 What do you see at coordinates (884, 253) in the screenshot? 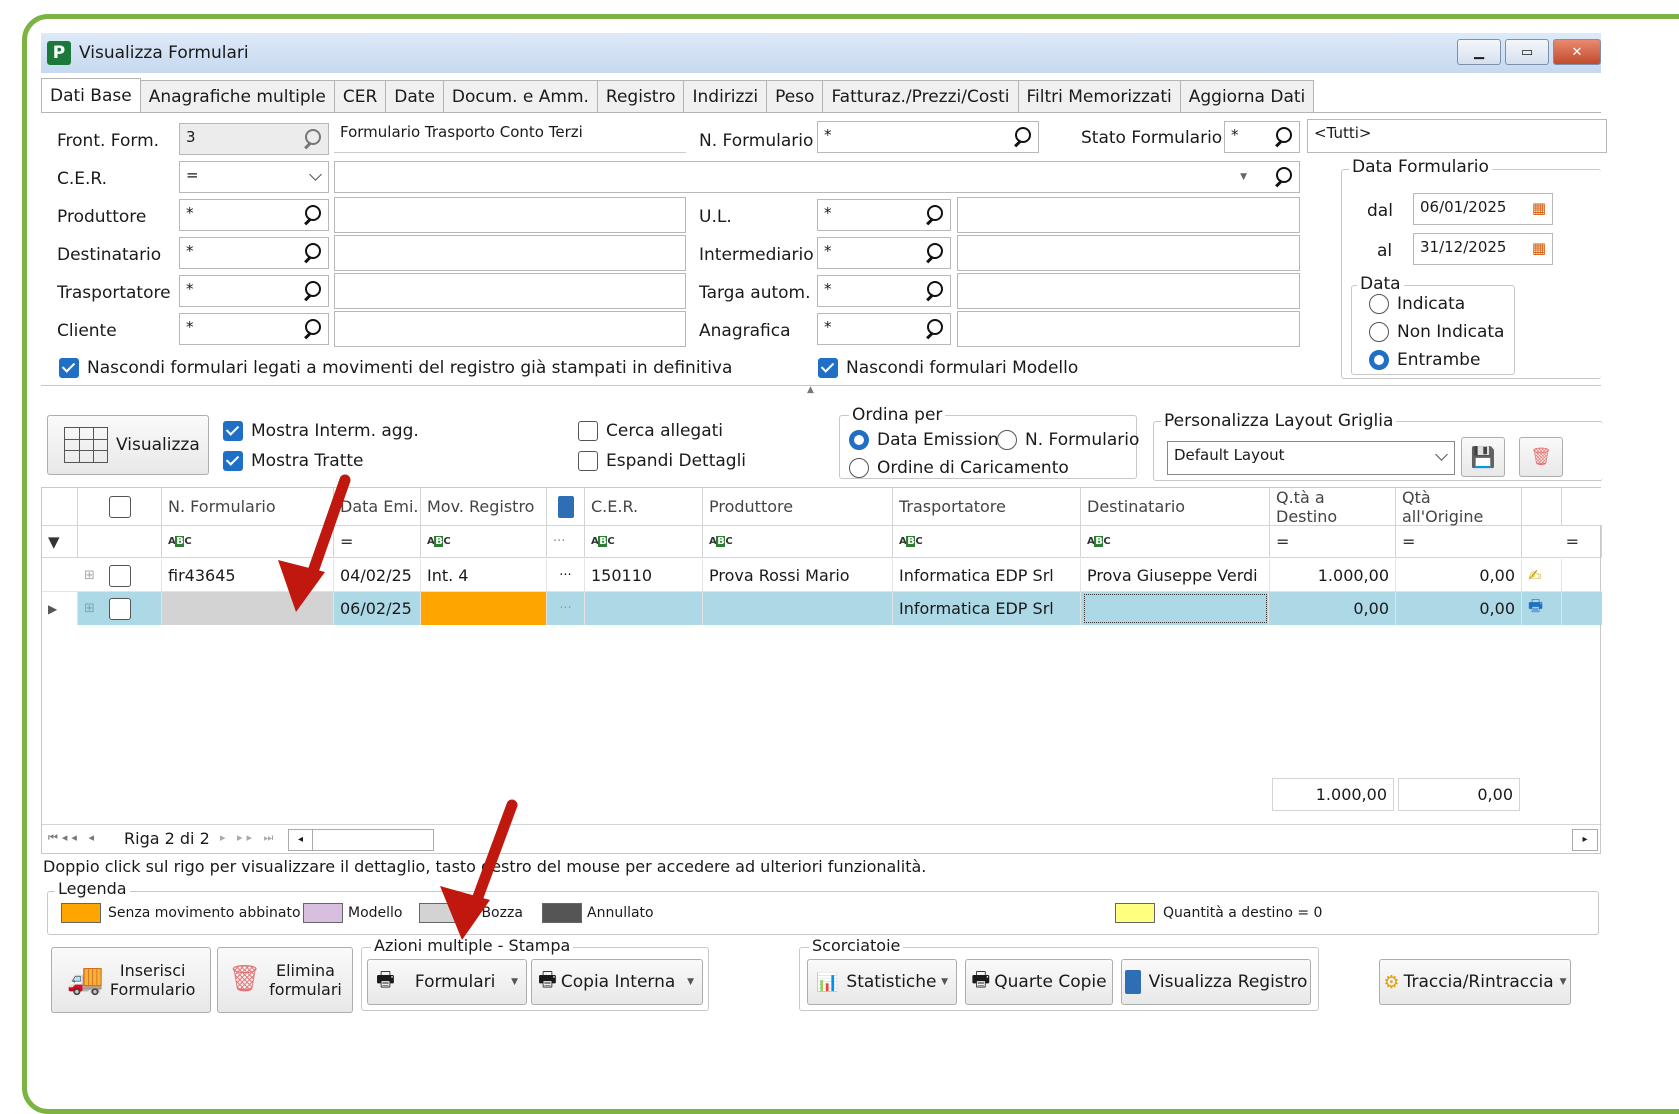
I see `intermediario-field: *` at bounding box center [884, 253].